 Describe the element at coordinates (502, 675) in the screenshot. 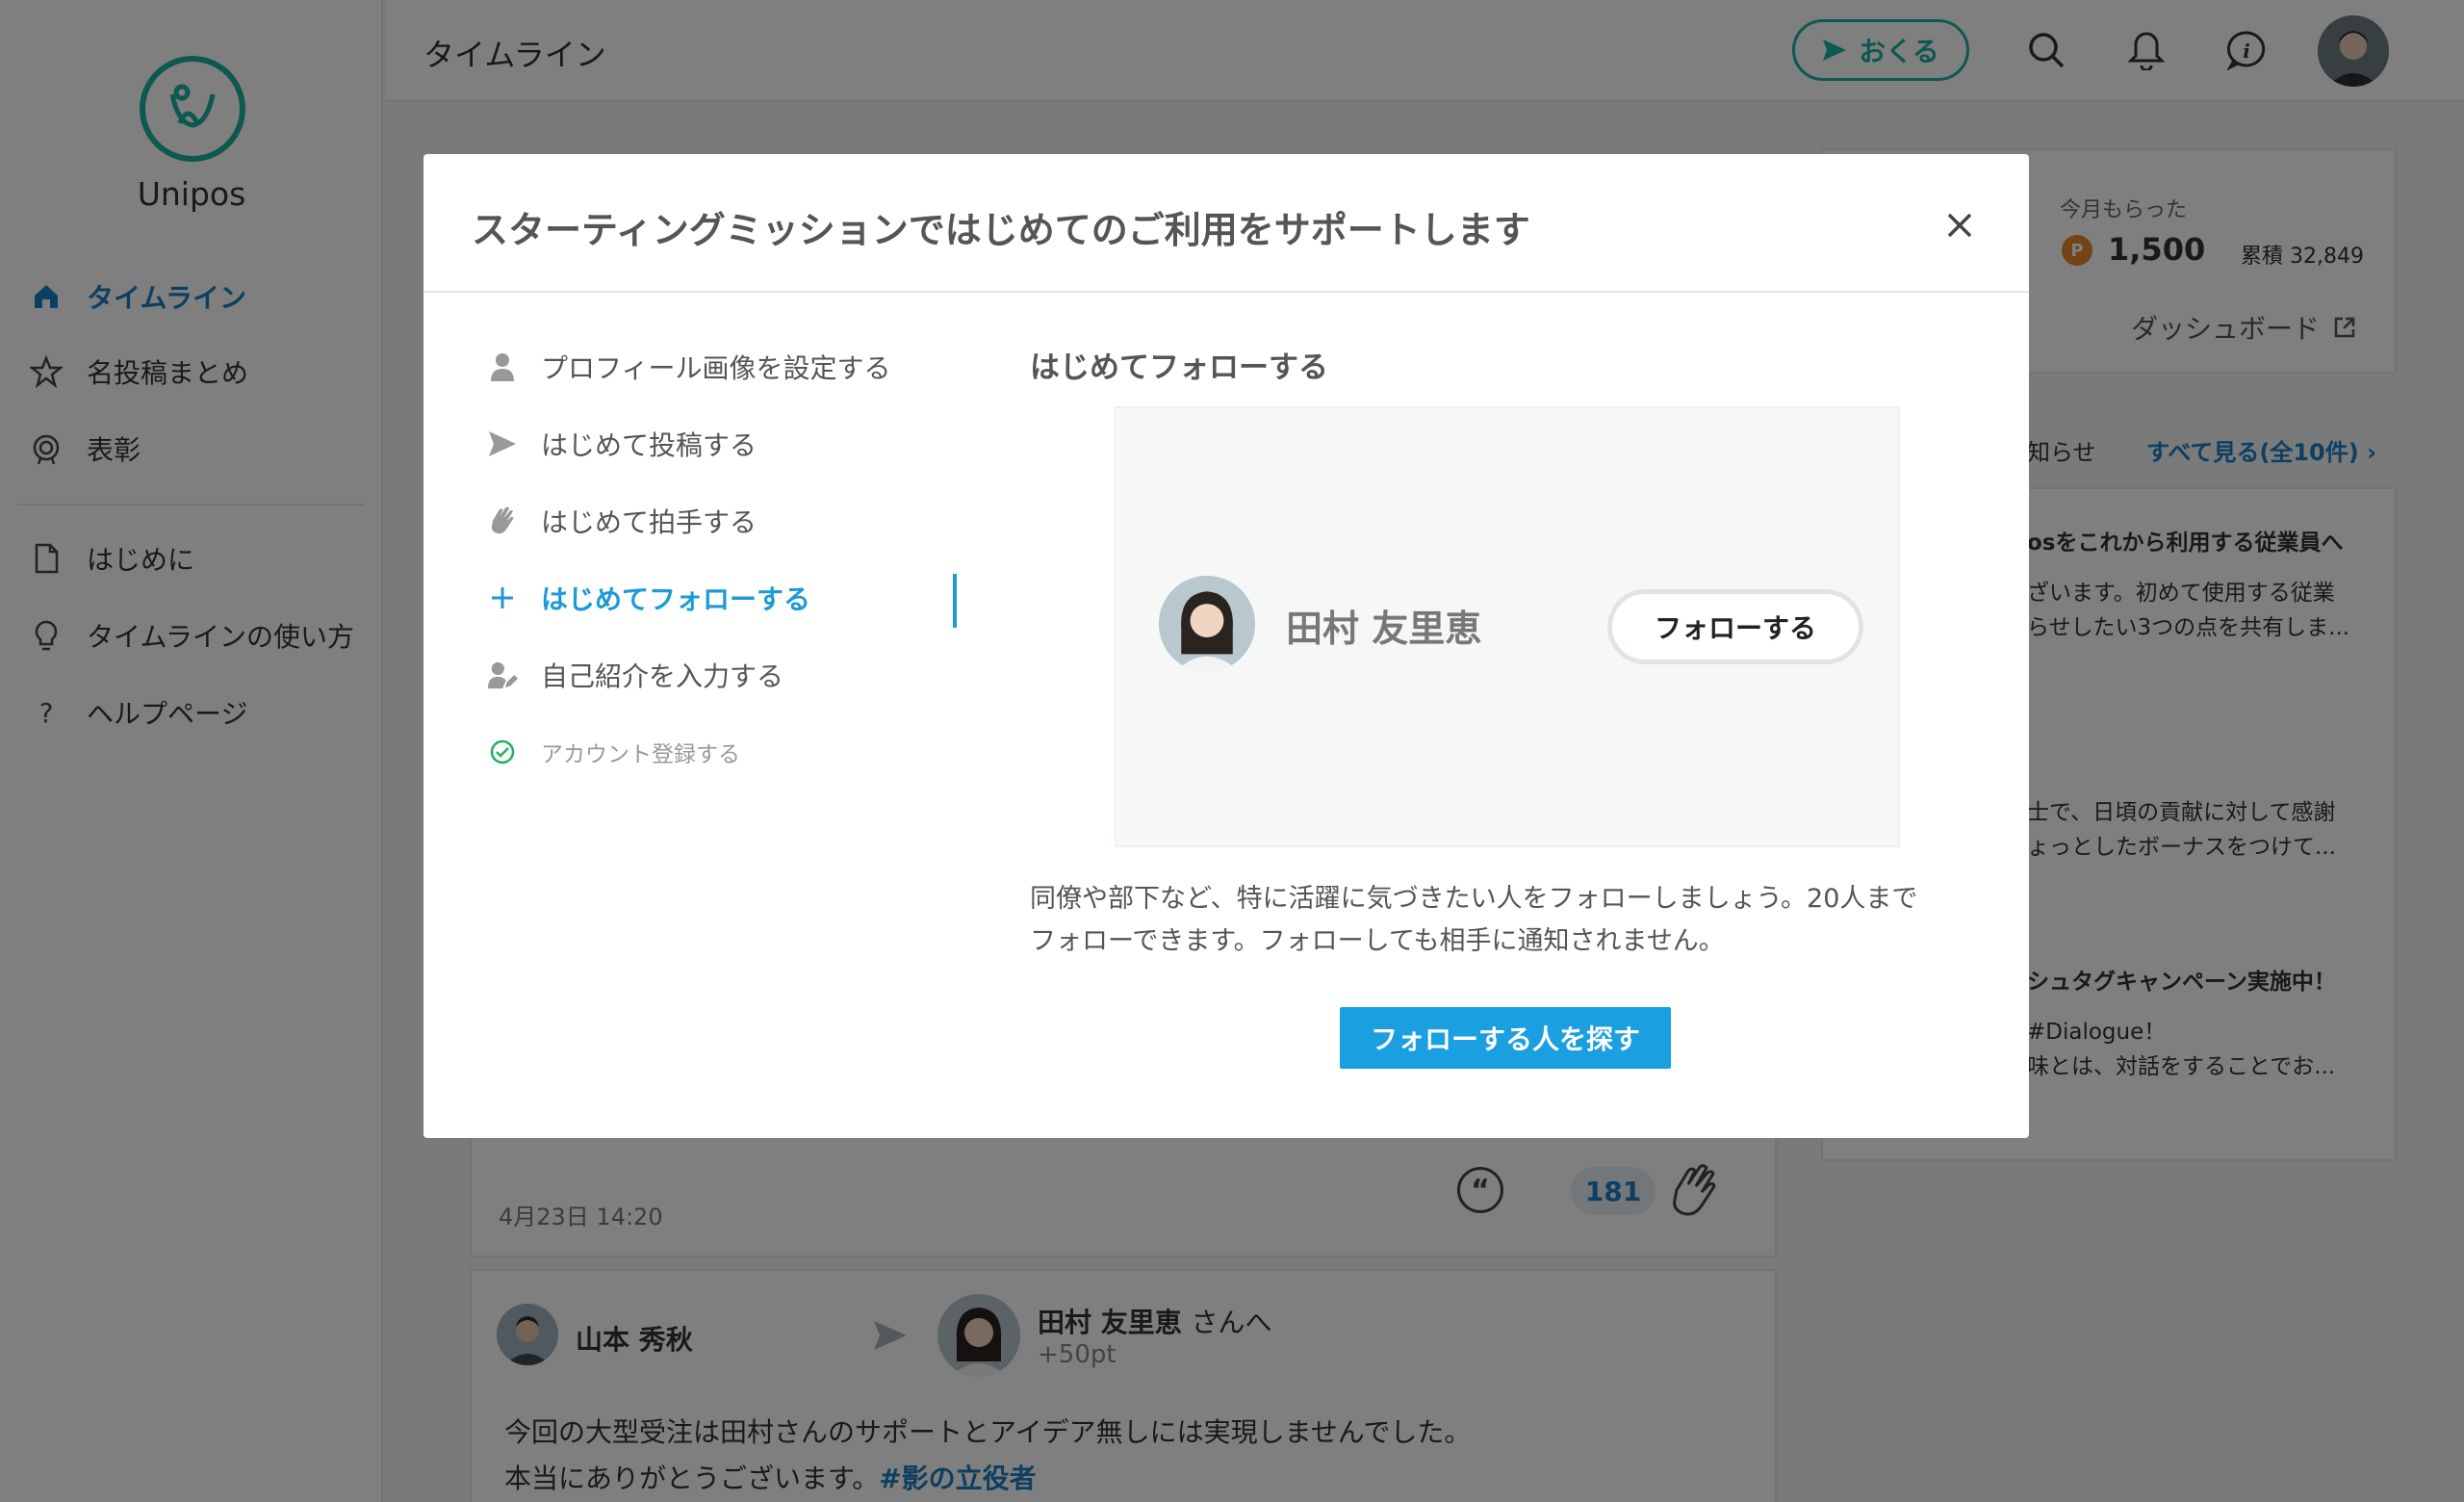

I see `user-edit-icon` at that location.